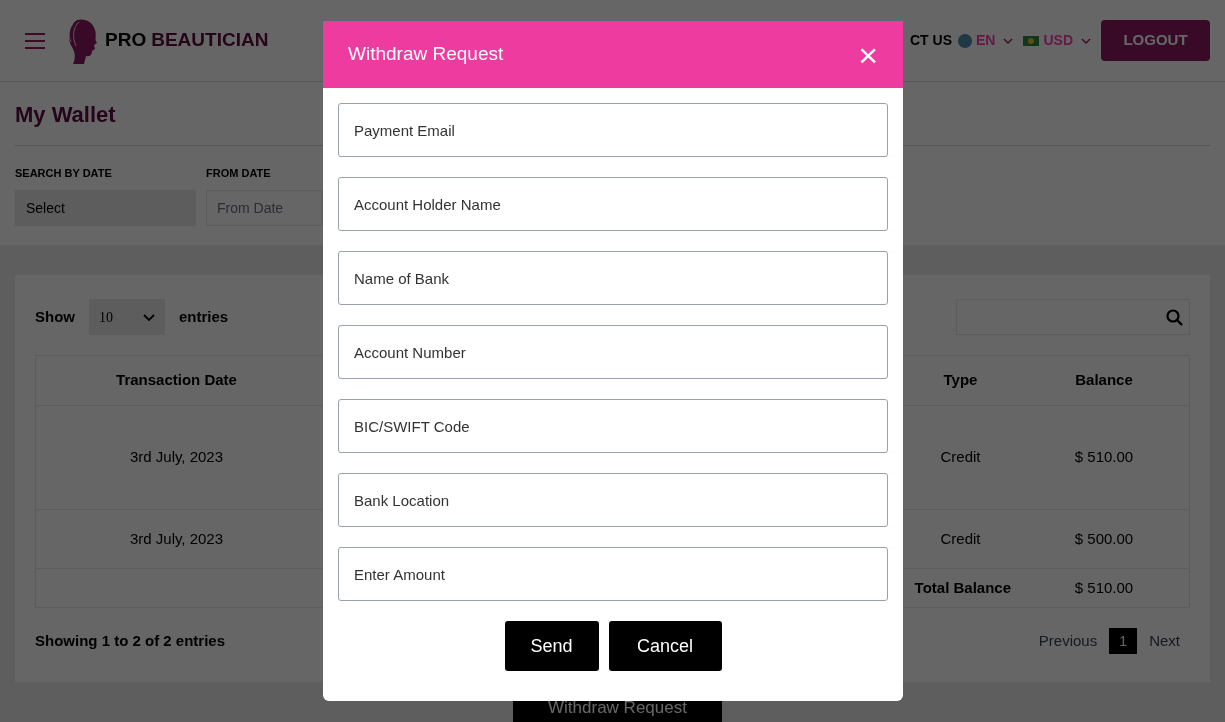 The image size is (1225, 722). What do you see at coordinates (613, 130) in the screenshot?
I see `input-field: Payment Email` at bounding box center [613, 130].